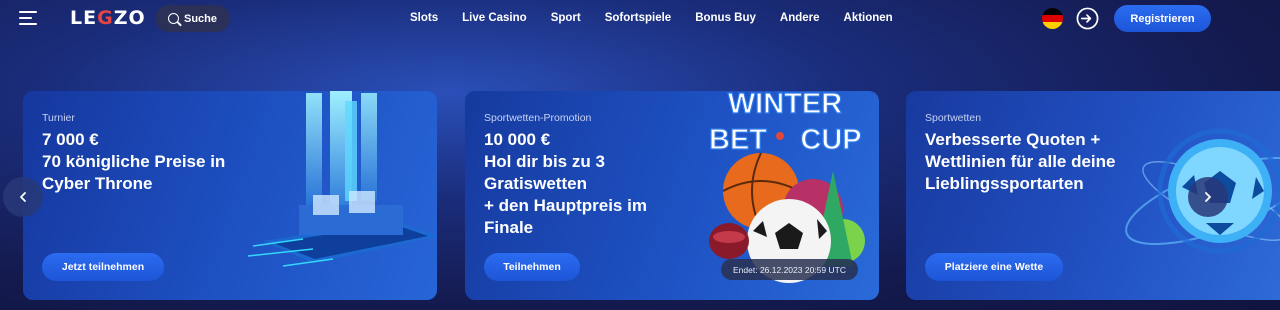 This screenshot has height=310, width=1280. What do you see at coordinates (953, 118) in the screenshot?
I see `card-tag: Sportwetten` at bounding box center [953, 118].